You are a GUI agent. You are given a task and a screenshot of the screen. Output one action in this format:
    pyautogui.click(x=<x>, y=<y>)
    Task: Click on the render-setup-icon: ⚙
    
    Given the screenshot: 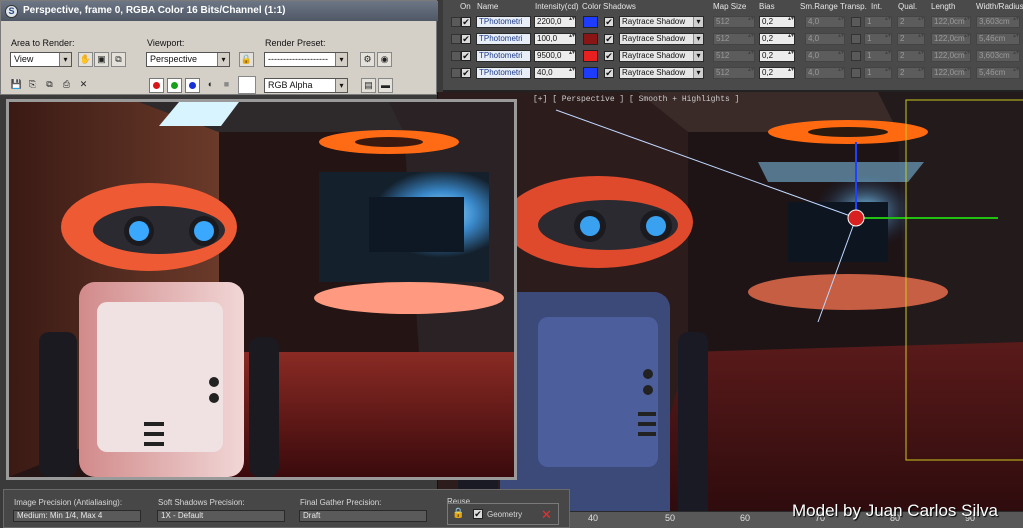 What is the action you would take?
    pyautogui.click(x=367, y=59)
    